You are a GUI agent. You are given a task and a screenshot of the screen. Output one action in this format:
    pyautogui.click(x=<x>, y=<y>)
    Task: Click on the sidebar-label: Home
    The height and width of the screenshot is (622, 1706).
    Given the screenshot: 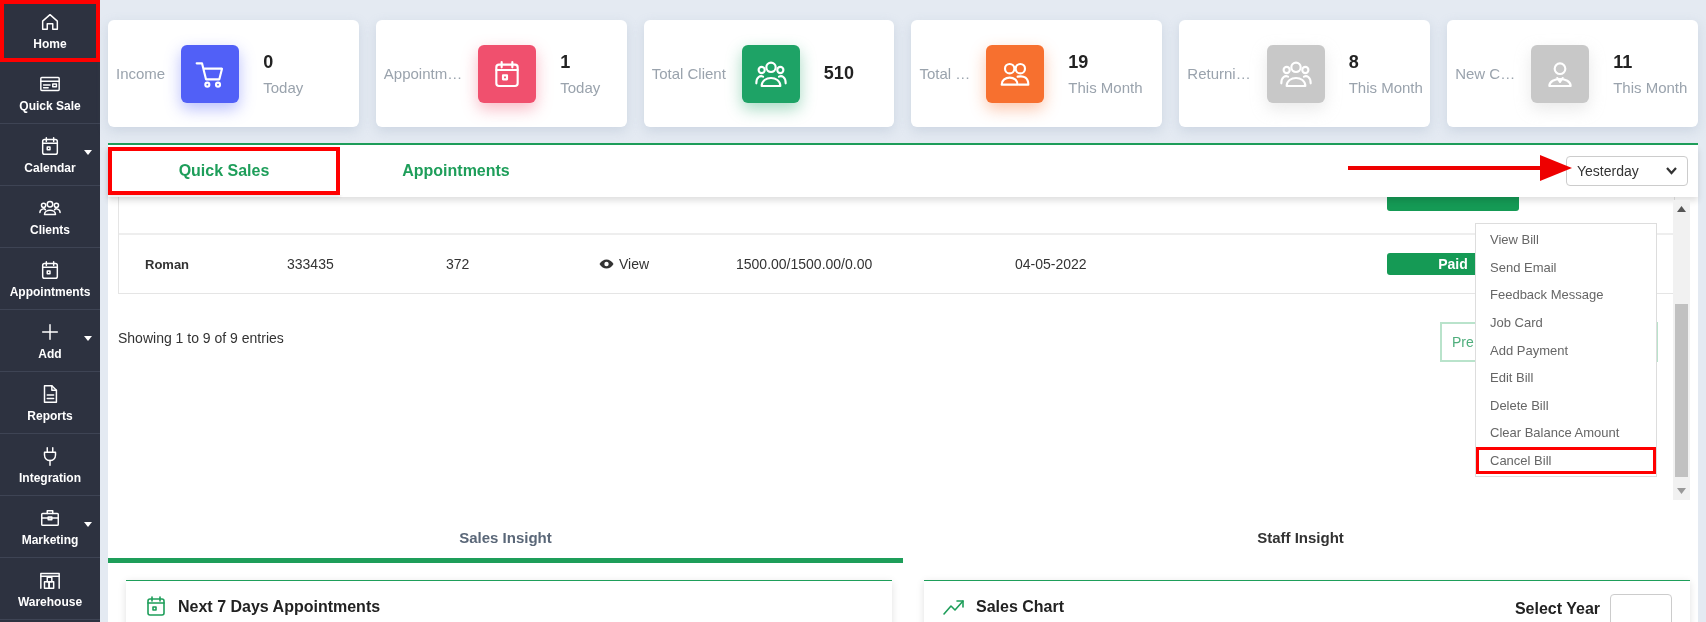 What is the action you would take?
    pyautogui.click(x=50, y=43)
    